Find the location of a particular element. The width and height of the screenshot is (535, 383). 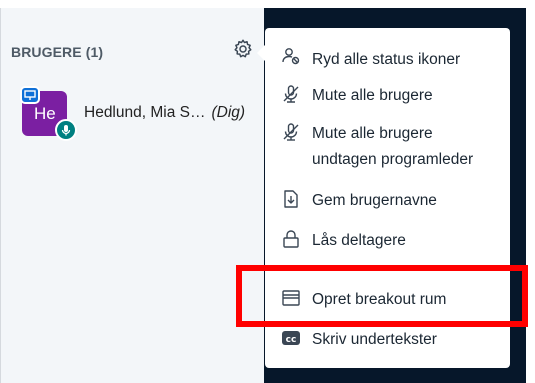

menu-divider is located at coordinates (387, 269).